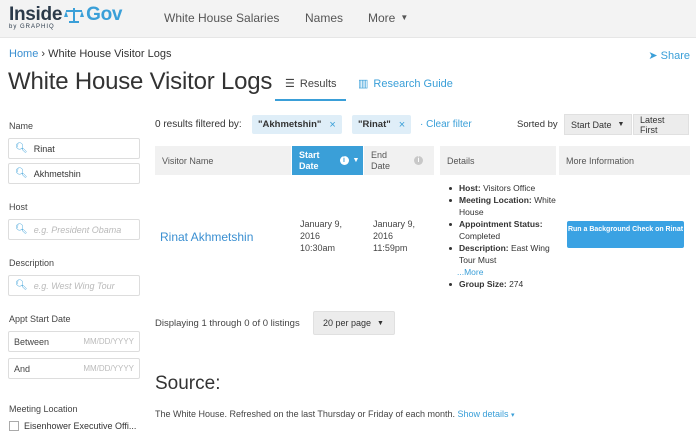  Describe the element at coordinates (347, 323) in the screenshot. I see `per-page-label: 20 per page` at that location.